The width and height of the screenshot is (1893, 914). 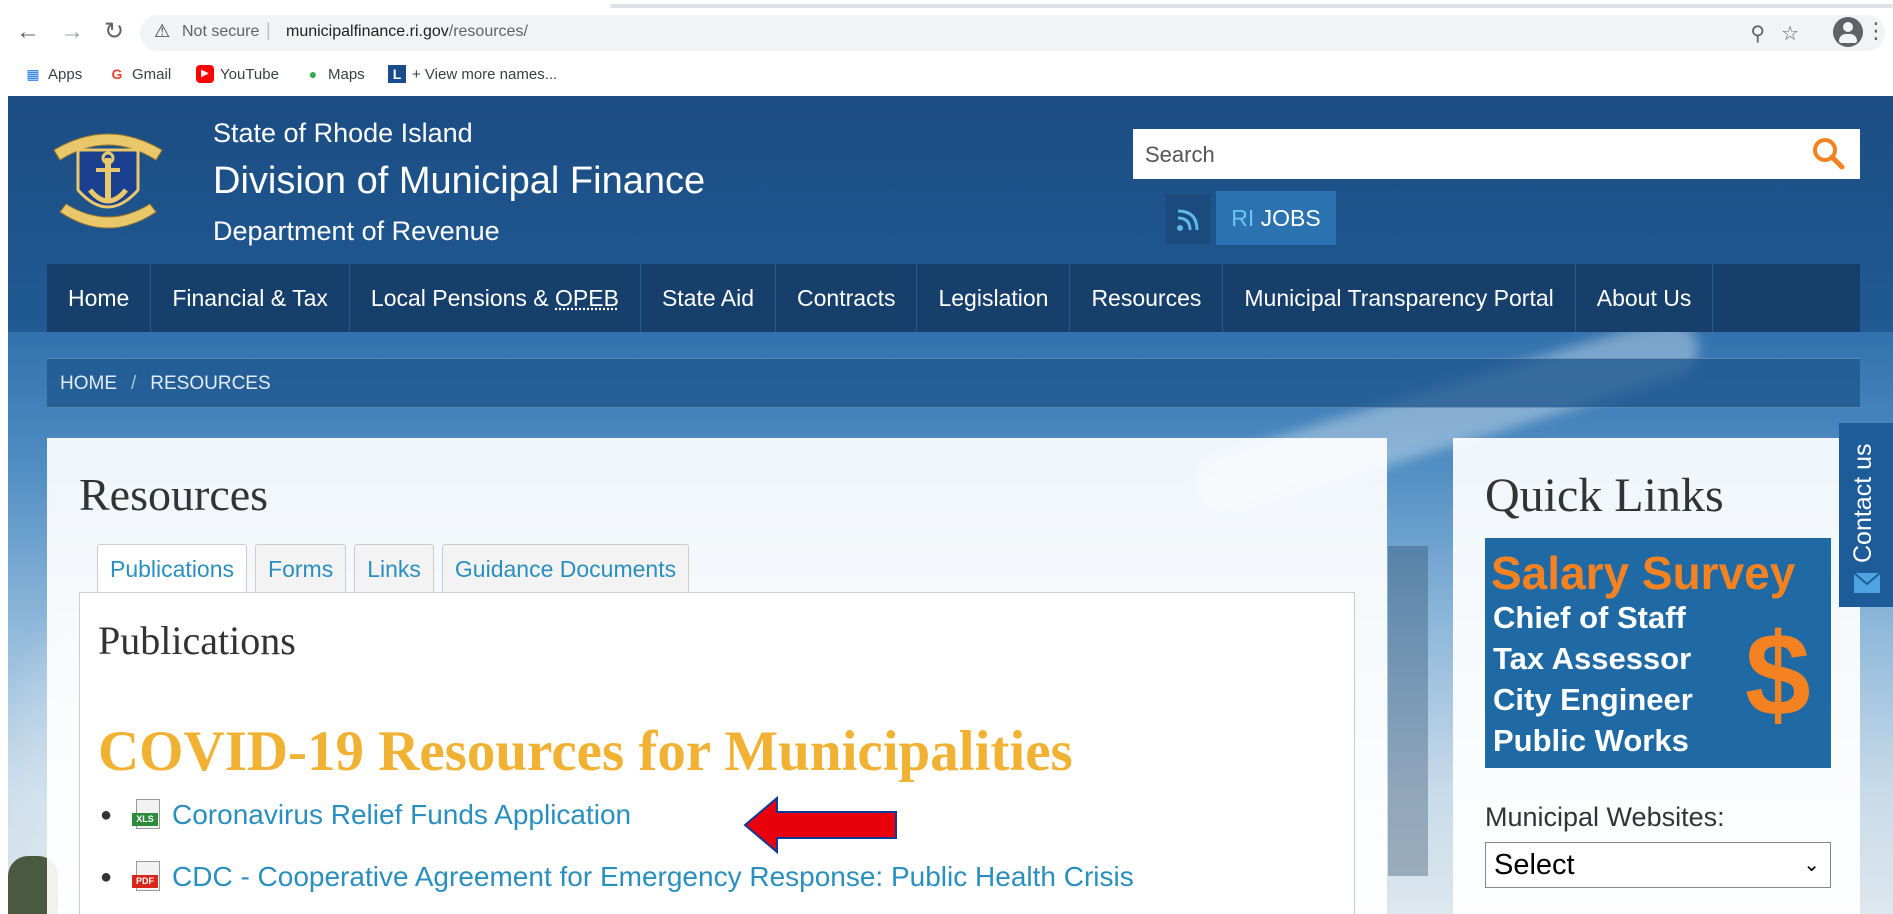 I want to click on nav-about-us: About Us, so click(x=1645, y=298).